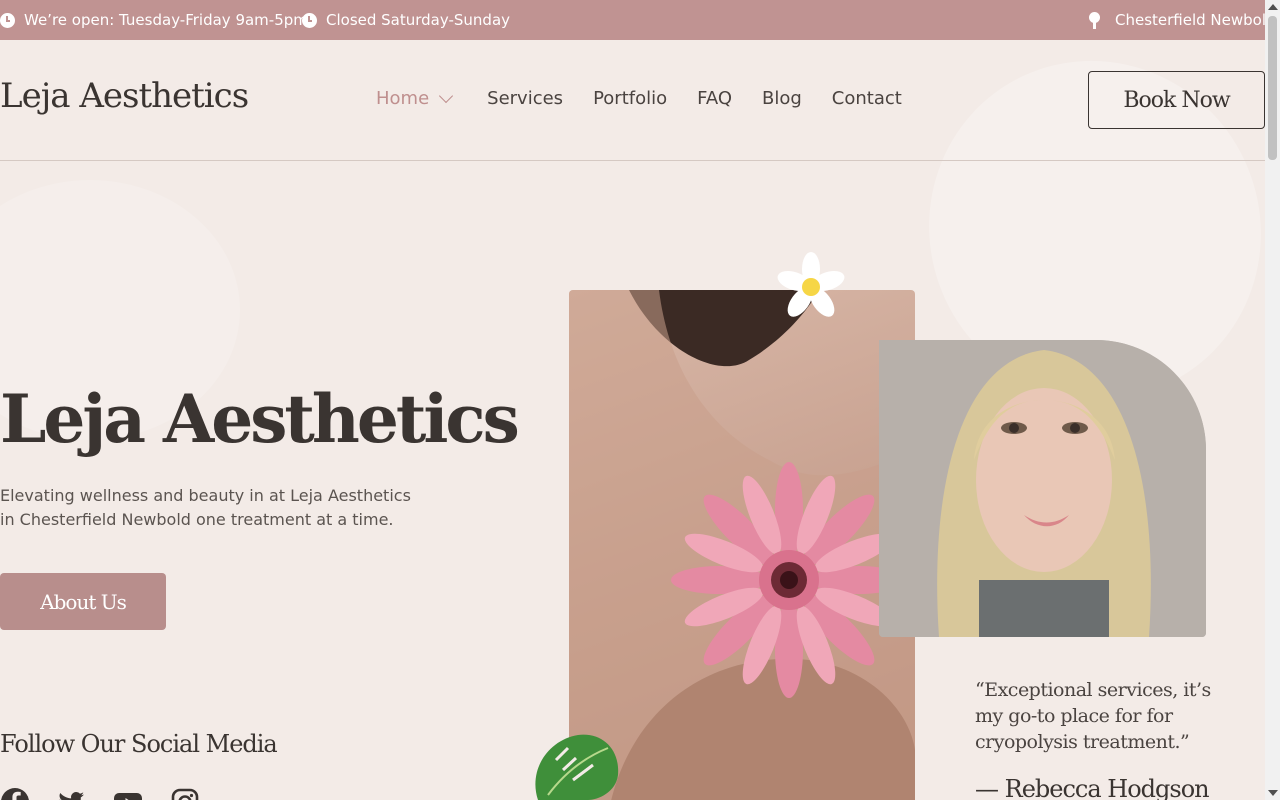  I want to click on monstera-leaf-decoration, so click(577, 767).